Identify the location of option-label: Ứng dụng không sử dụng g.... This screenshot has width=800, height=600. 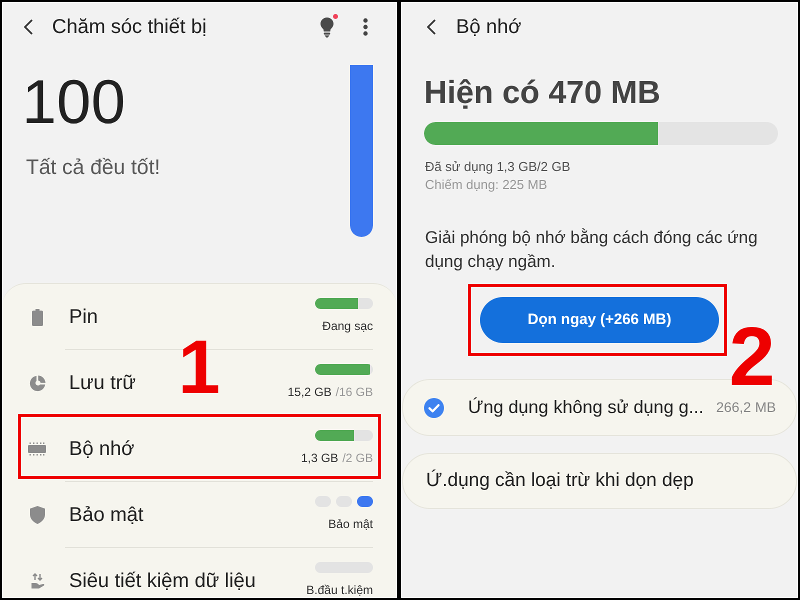
(586, 407).